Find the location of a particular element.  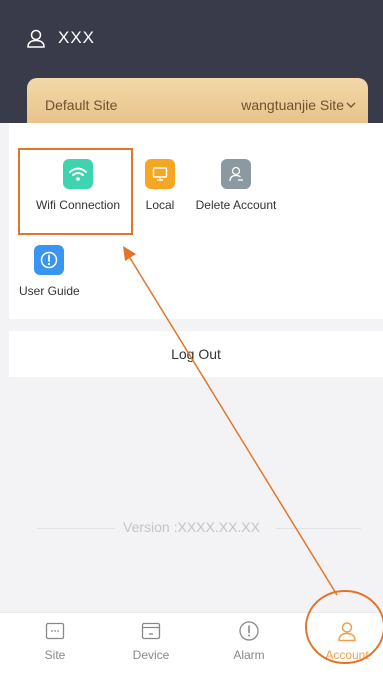

guide-icon is located at coordinates (49, 260).